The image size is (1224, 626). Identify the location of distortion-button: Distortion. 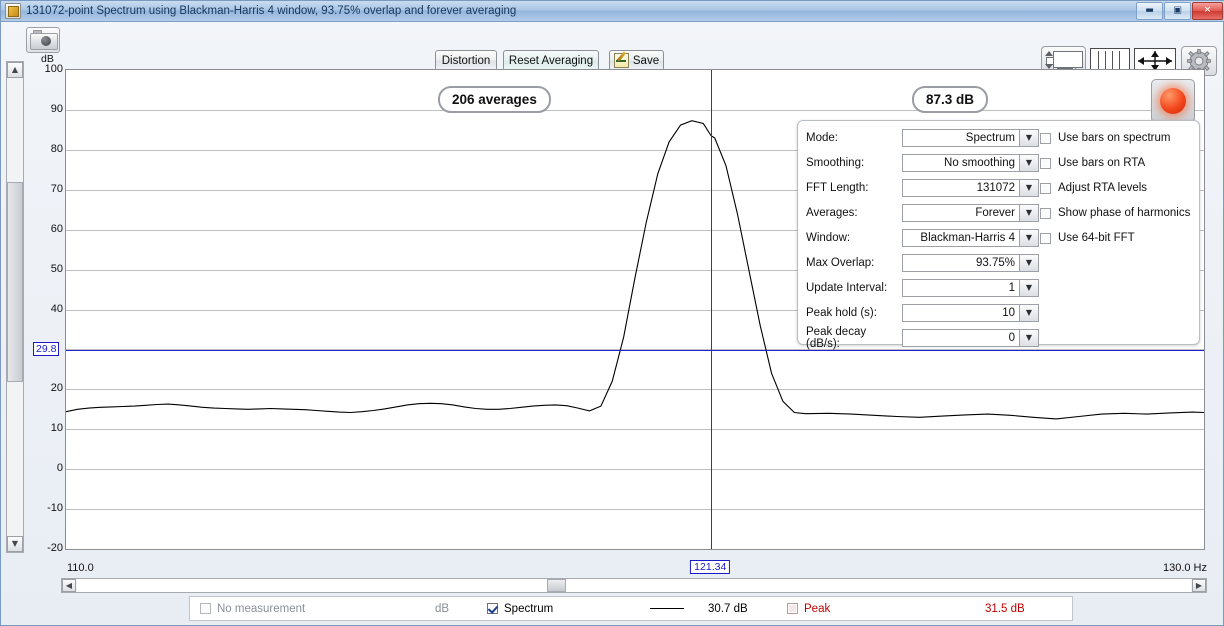
(466, 60).